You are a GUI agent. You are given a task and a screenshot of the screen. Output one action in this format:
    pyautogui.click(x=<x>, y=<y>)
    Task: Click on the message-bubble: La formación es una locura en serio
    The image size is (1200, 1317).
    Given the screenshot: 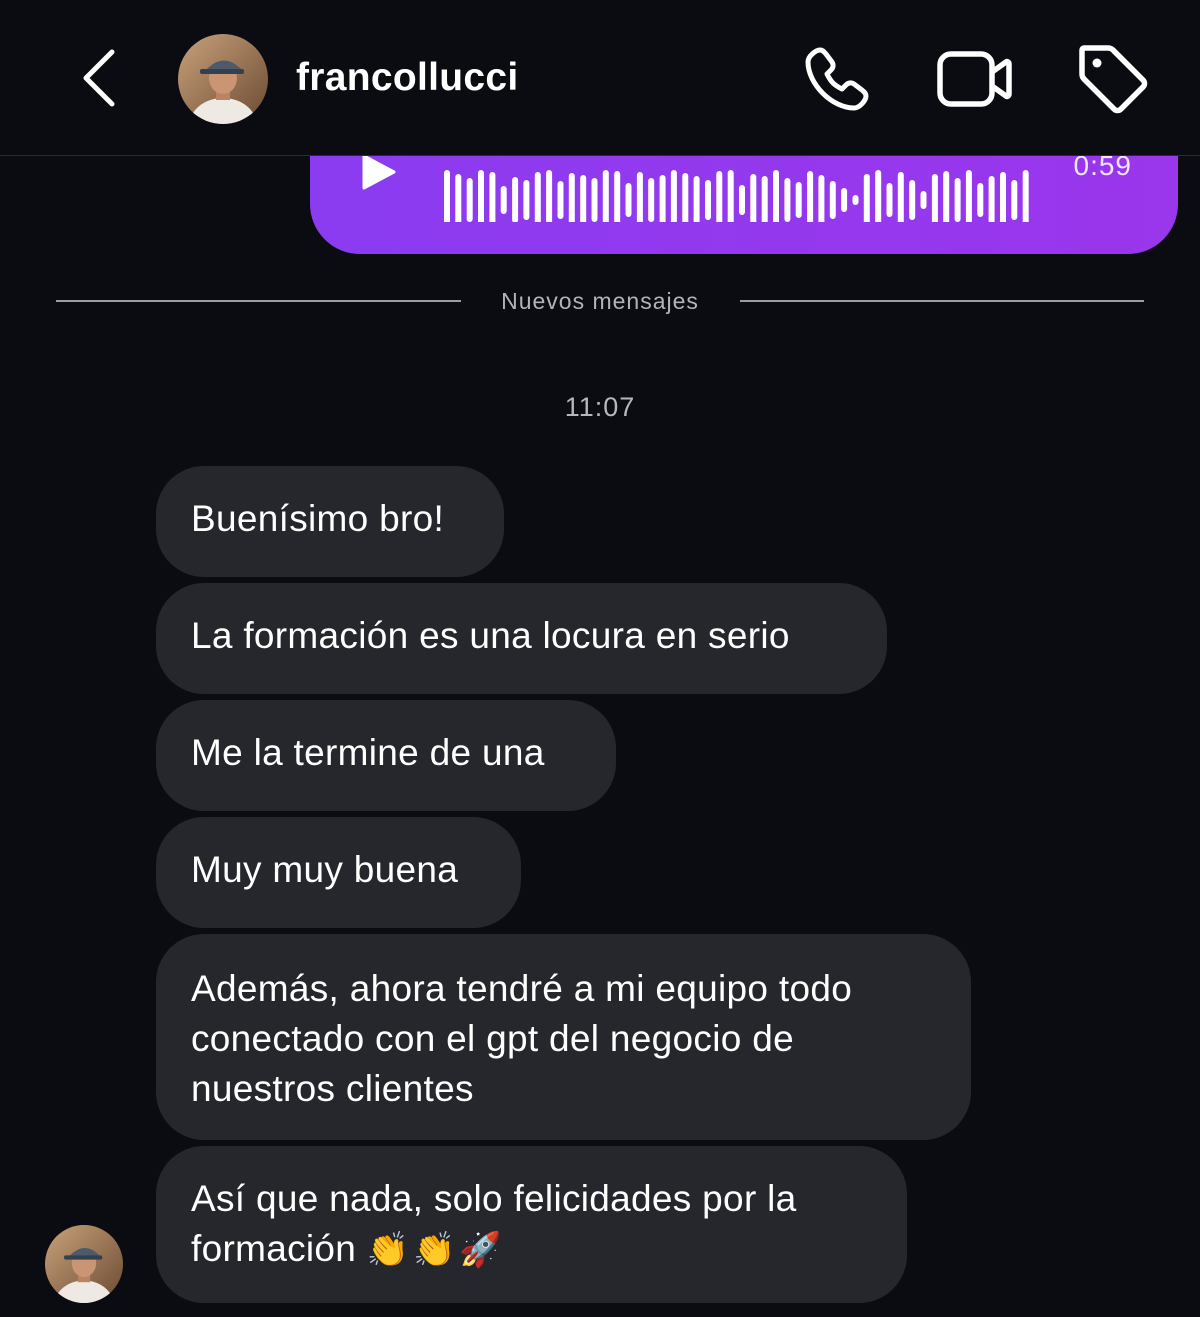 What is the action you would take?
    pyautogui.click(x=521, y=638)
    